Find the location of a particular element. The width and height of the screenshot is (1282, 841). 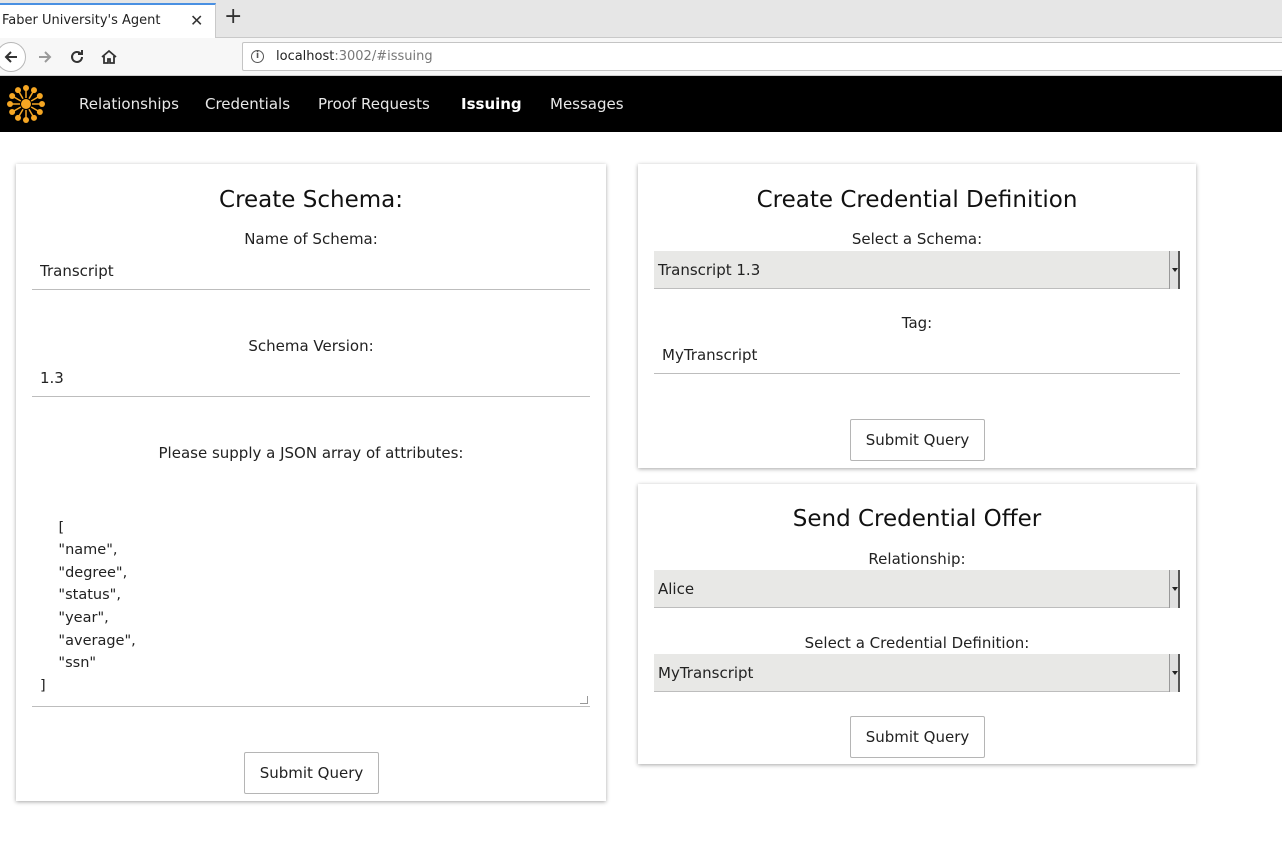

create-cred-def-submit-button: Submit Query is located at coordinates (917, 440).